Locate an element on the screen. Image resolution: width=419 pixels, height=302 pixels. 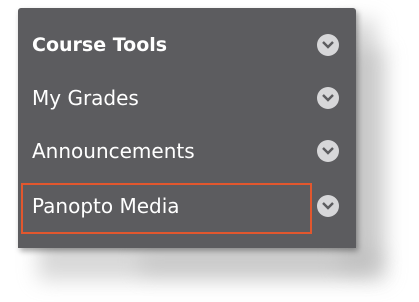
menu-item-announcements: Announcements is located at coordinates (187, 151).